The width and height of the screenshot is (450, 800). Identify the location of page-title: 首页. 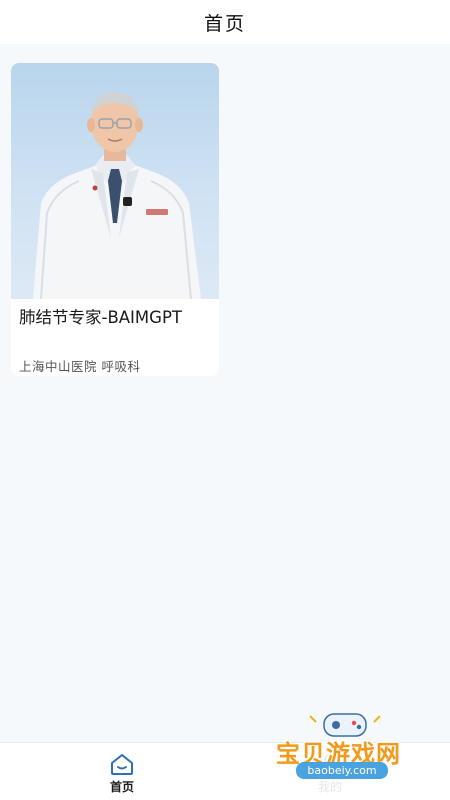
(224, 23).